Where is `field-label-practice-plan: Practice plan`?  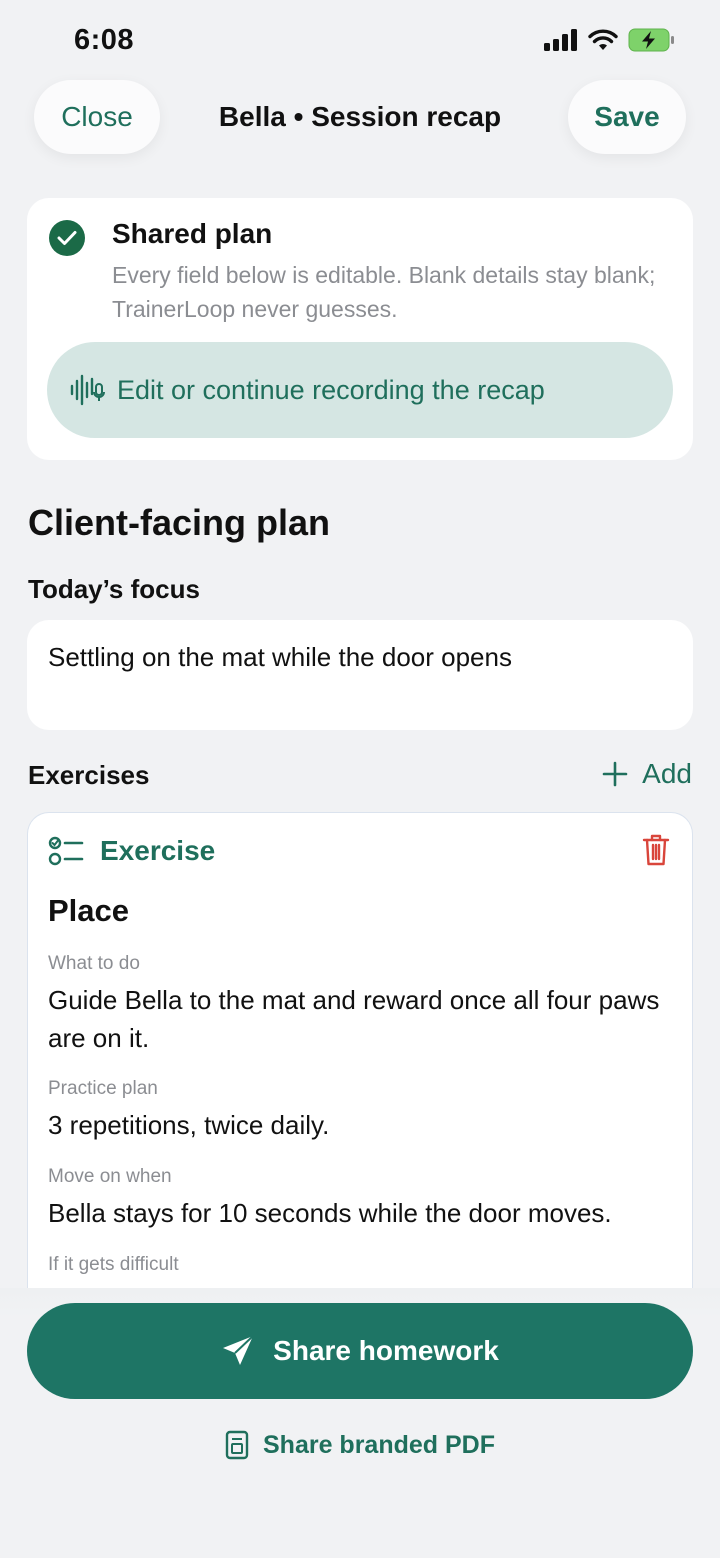 field-label-practice-plan: Practice plan is located at coordinates (103, 1088).